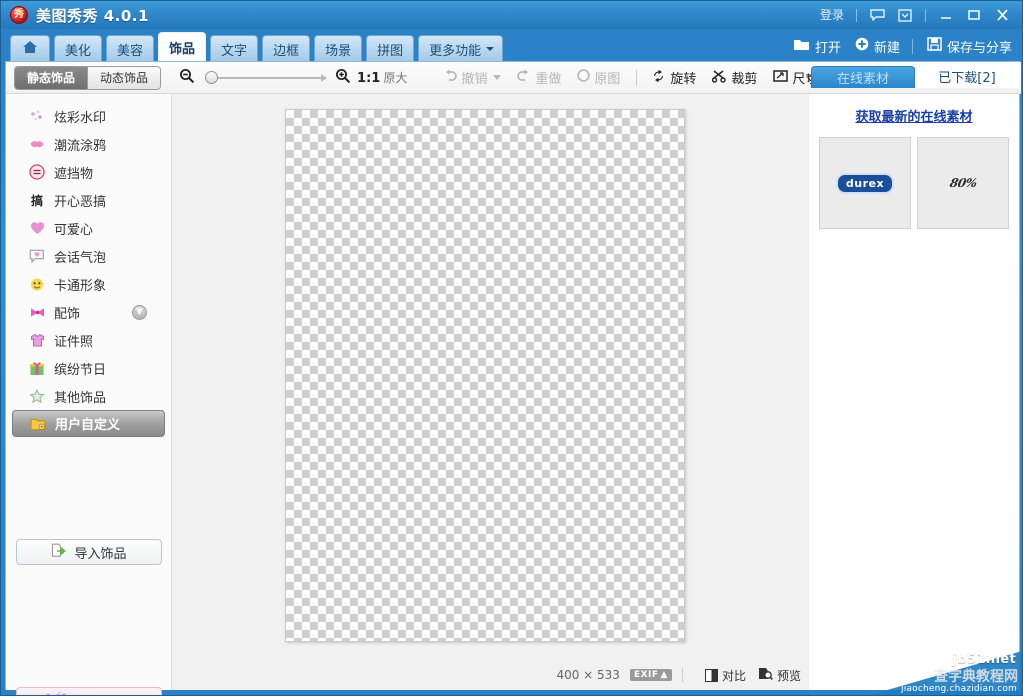 The height and width of the screenshot is (696, 1023). What do you see at coordinates (905, 15) in the screenshot?
I see `message-icon` at bounding box center [905, 15].